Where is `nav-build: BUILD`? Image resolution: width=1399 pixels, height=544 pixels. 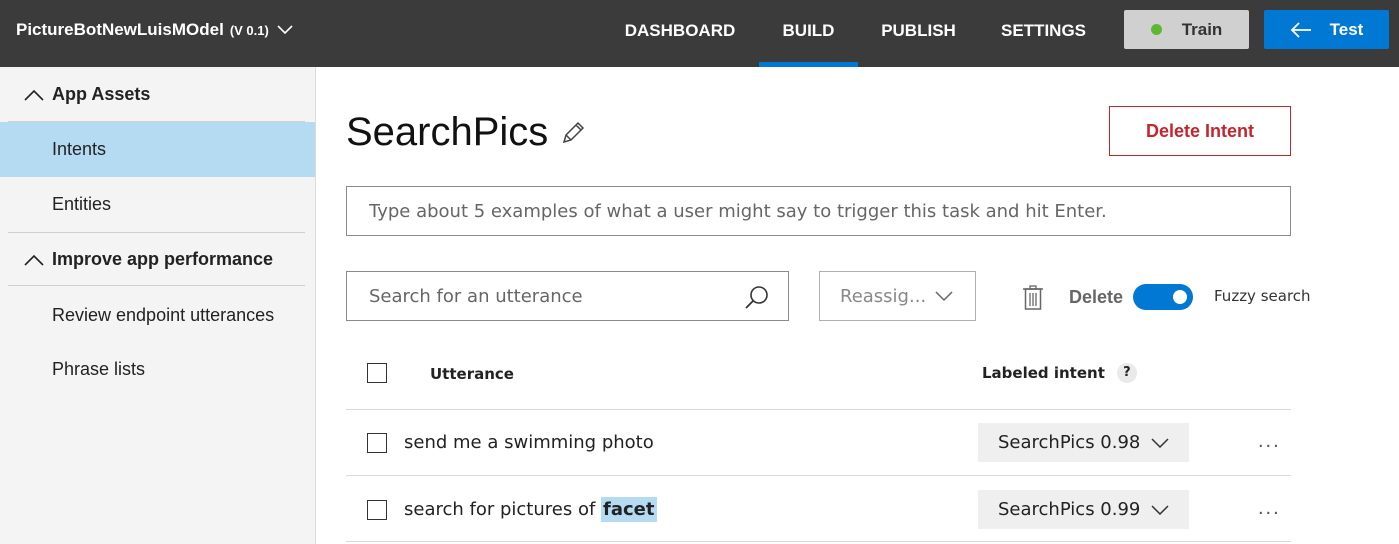
nav-build: BUILD is located at coordinates (808, 33).